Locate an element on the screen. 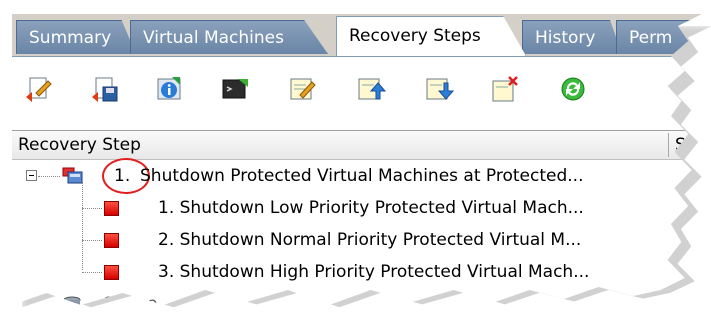  partial-step-label: 2. age is located at coordinates (131, 304).